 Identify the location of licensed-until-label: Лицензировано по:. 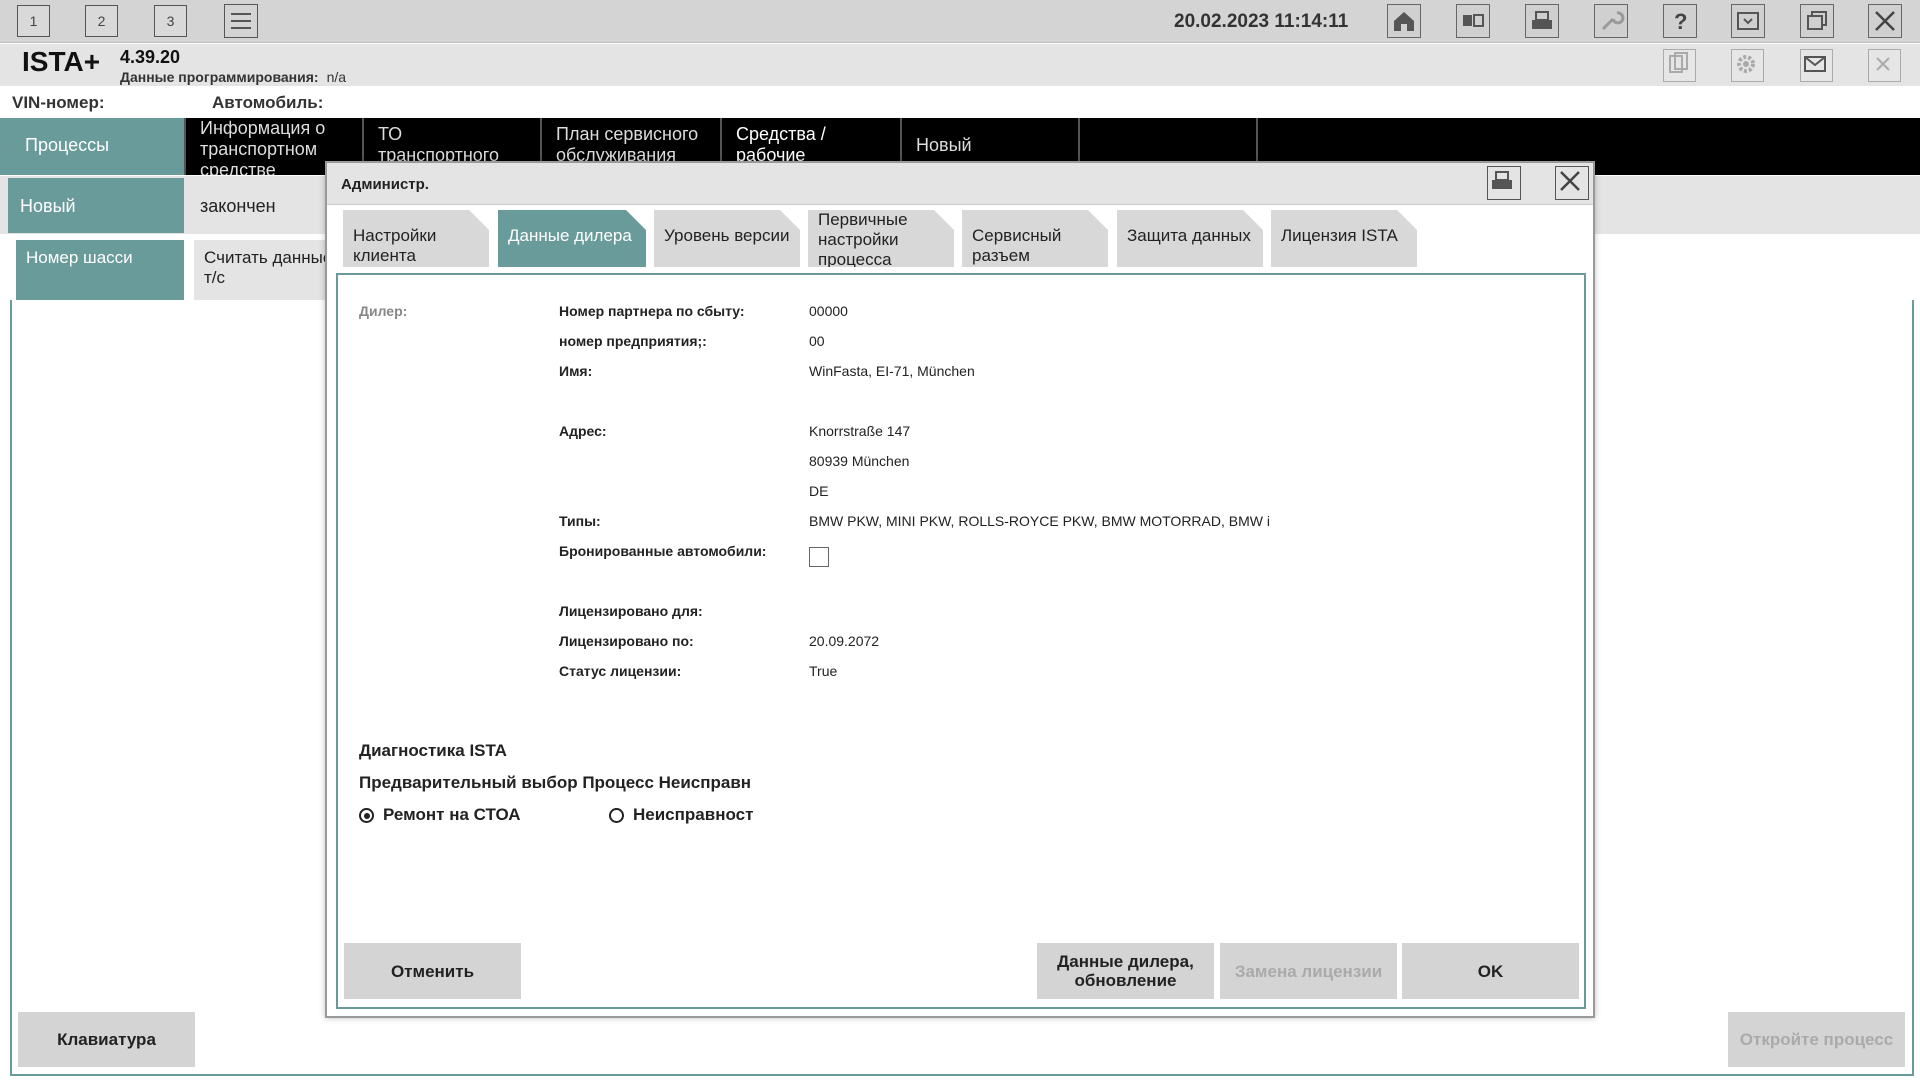
(626, 641).